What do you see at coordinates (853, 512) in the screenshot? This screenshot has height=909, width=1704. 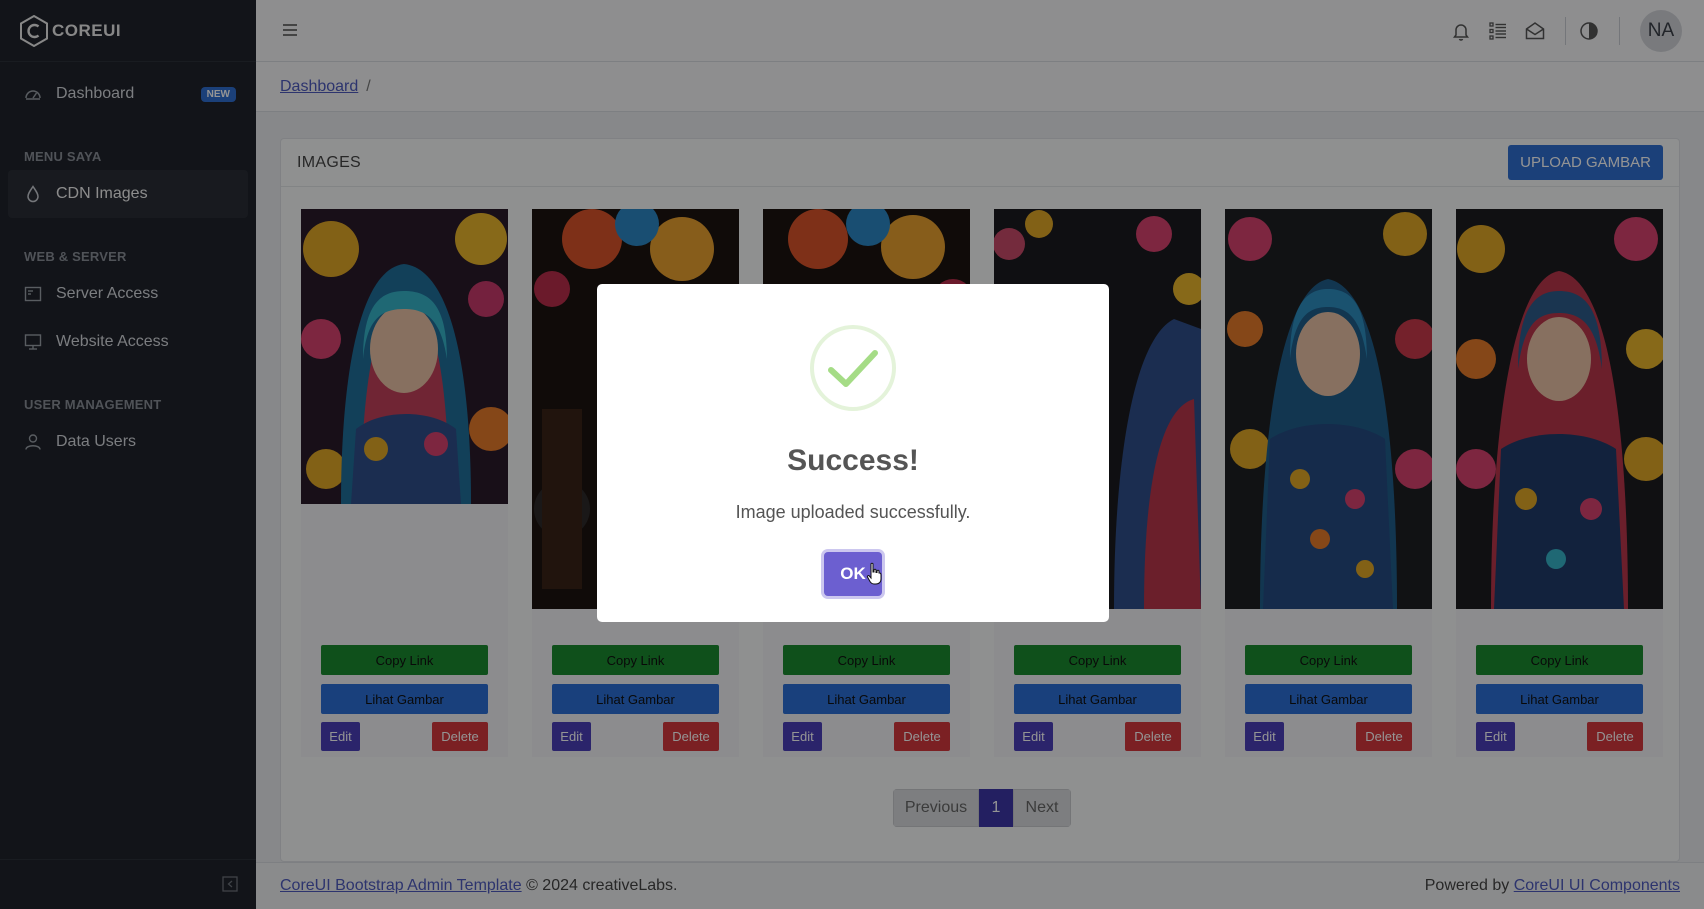 I see `dialog-message: Image uploaded successfully.` at bounding box center [853, 512].